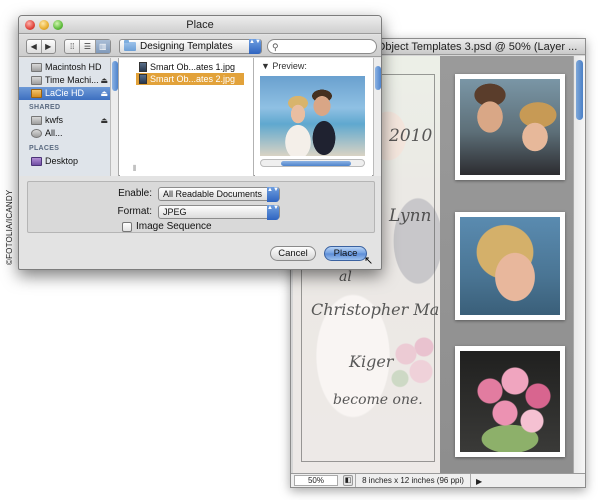 Image resolution: width=600 pixels, height=500 pixels. I want to click on sidebar-item-desktop: Desktop, so click(65, 161).